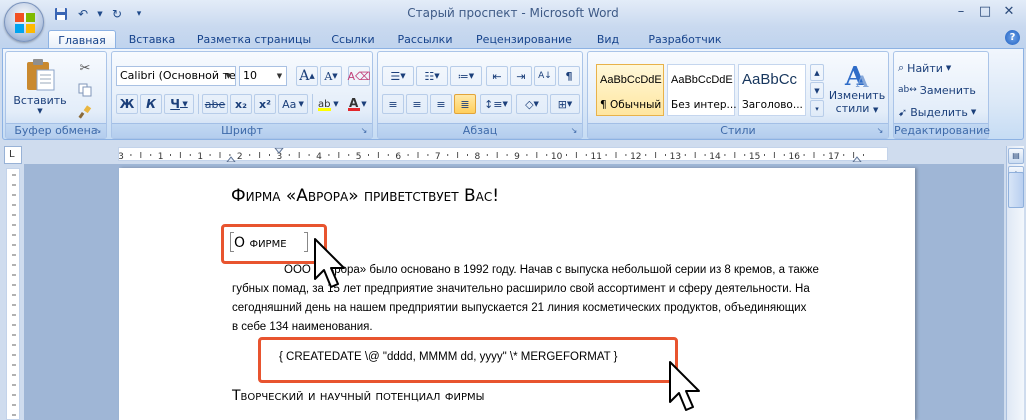 This screenshot has width=1026, height=420. I want to click on change-styles-button: A A Изменить стили ▼, so click(857, 88).